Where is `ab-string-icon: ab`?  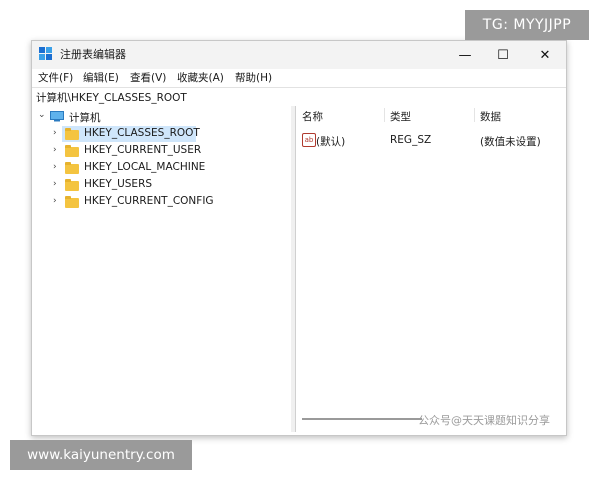
ab-string-icon: ab is located at coordinates (309, 140).